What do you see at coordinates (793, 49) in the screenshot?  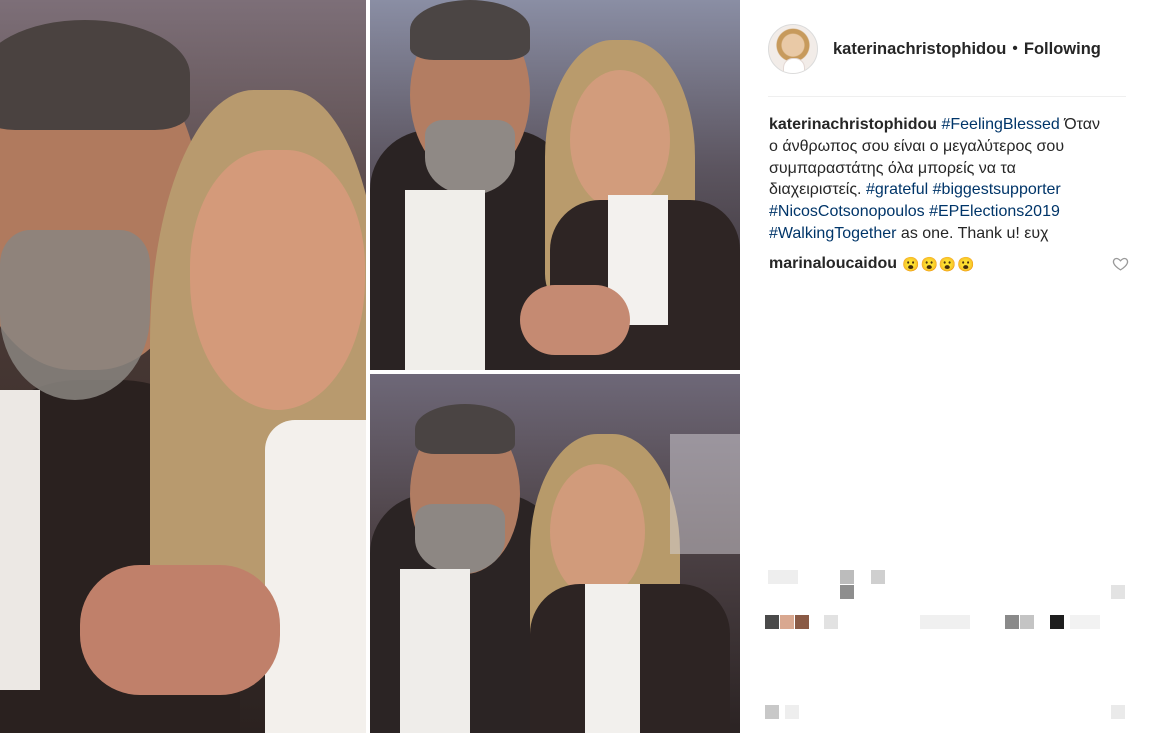 I see `profile-avatar` at bounding box center [793, 49].